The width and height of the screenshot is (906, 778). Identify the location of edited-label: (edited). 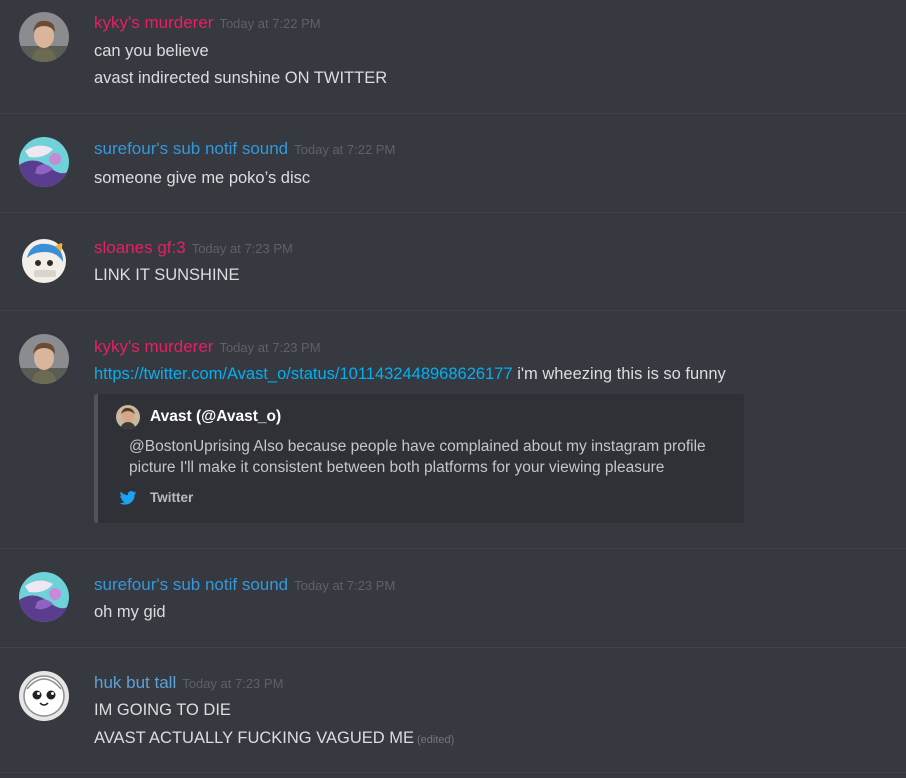
(436, 740).